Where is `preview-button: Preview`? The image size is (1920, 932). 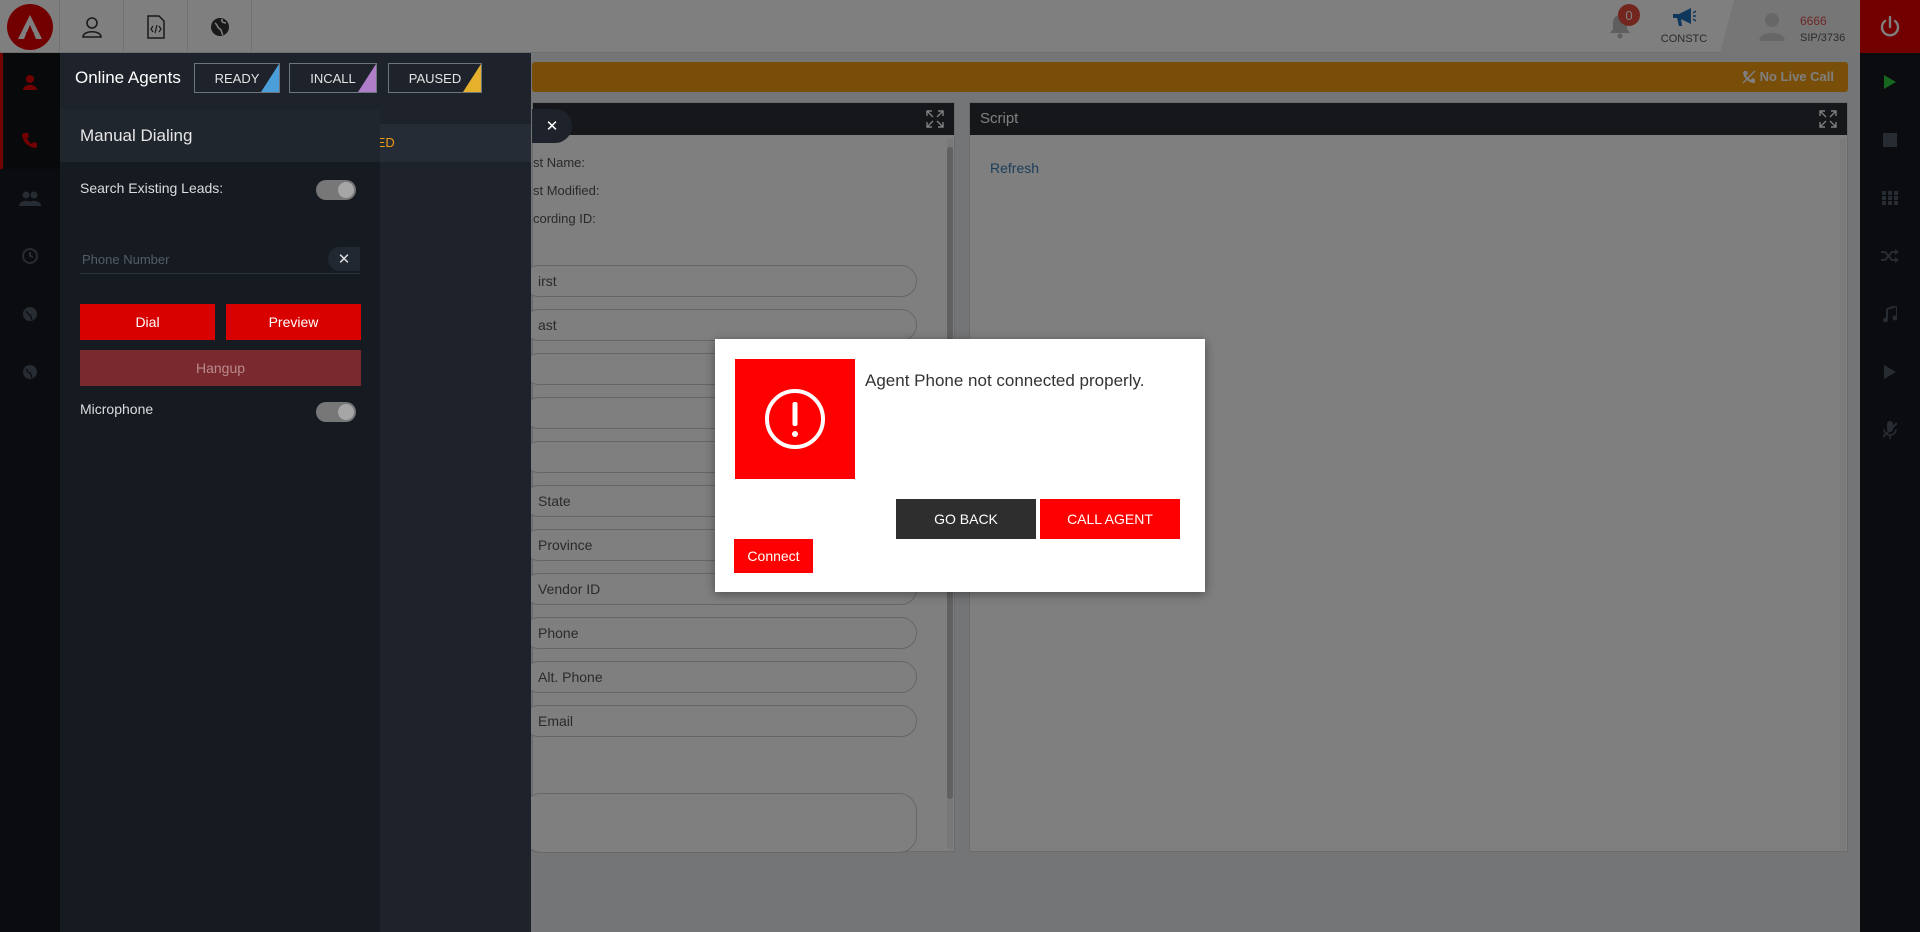
preview-button: Preview is located at coordinates (293, 322).